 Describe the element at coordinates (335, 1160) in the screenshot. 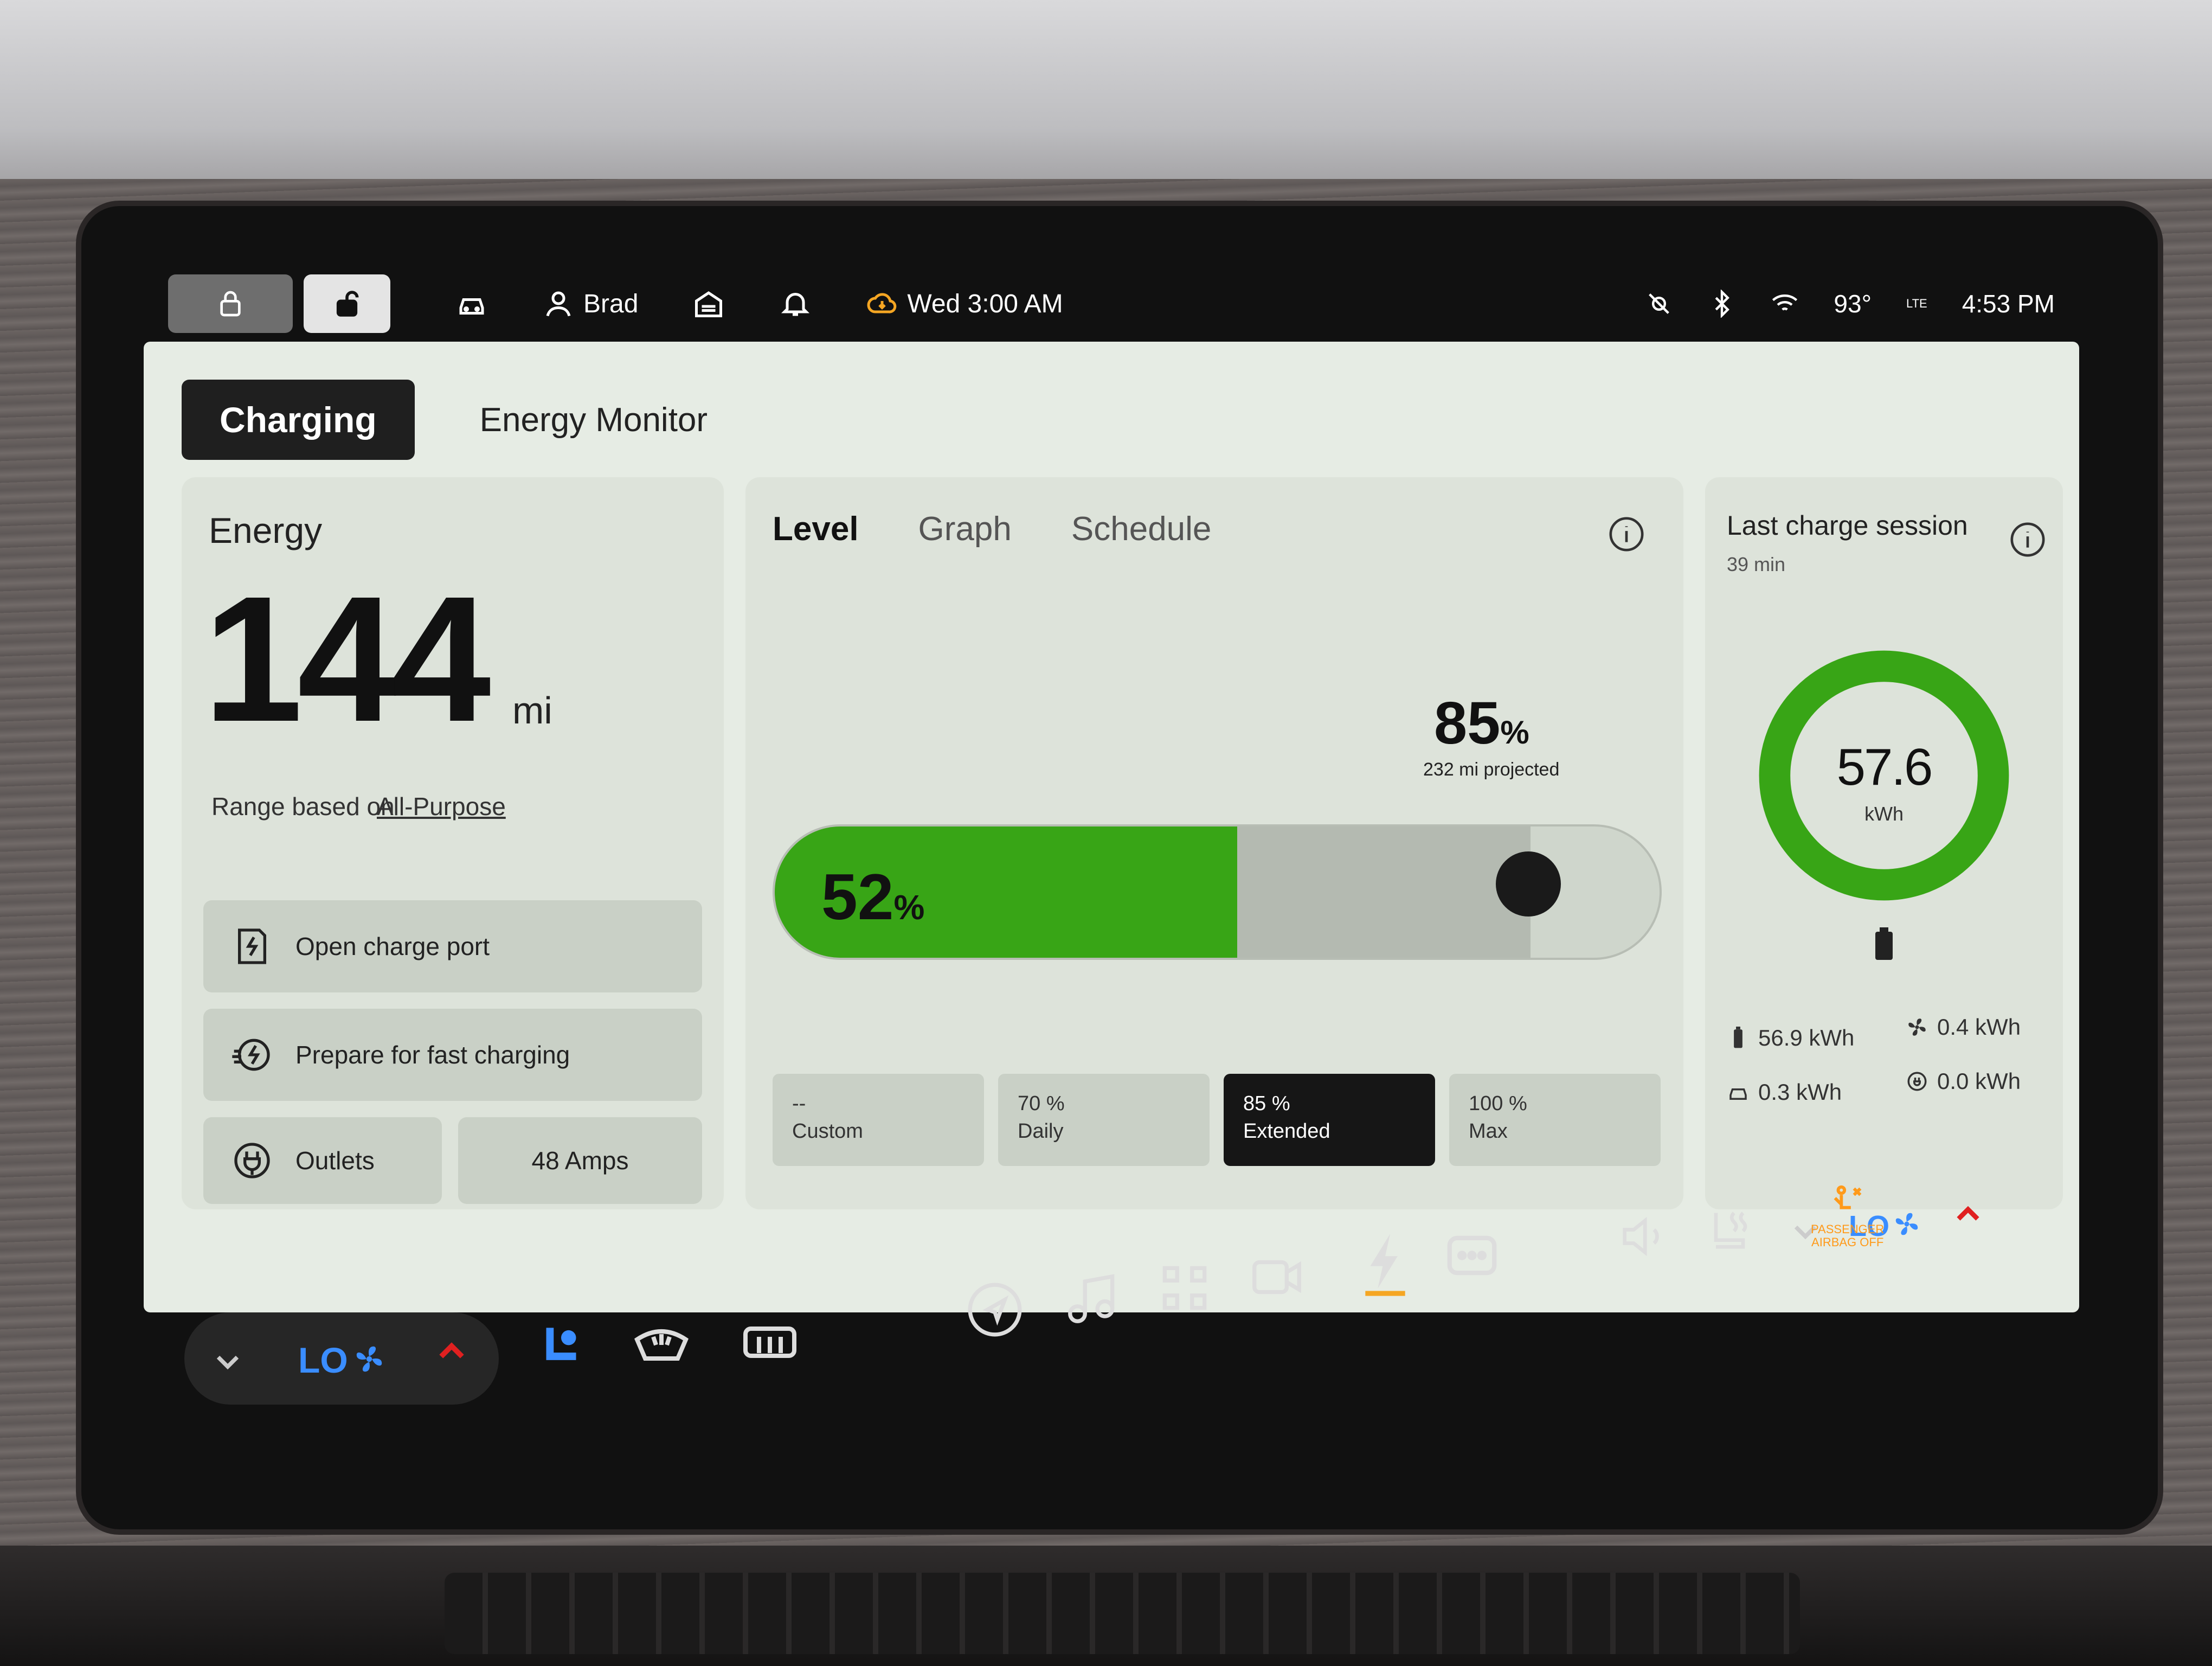

I see `outlets-label: Outlets` at that location.